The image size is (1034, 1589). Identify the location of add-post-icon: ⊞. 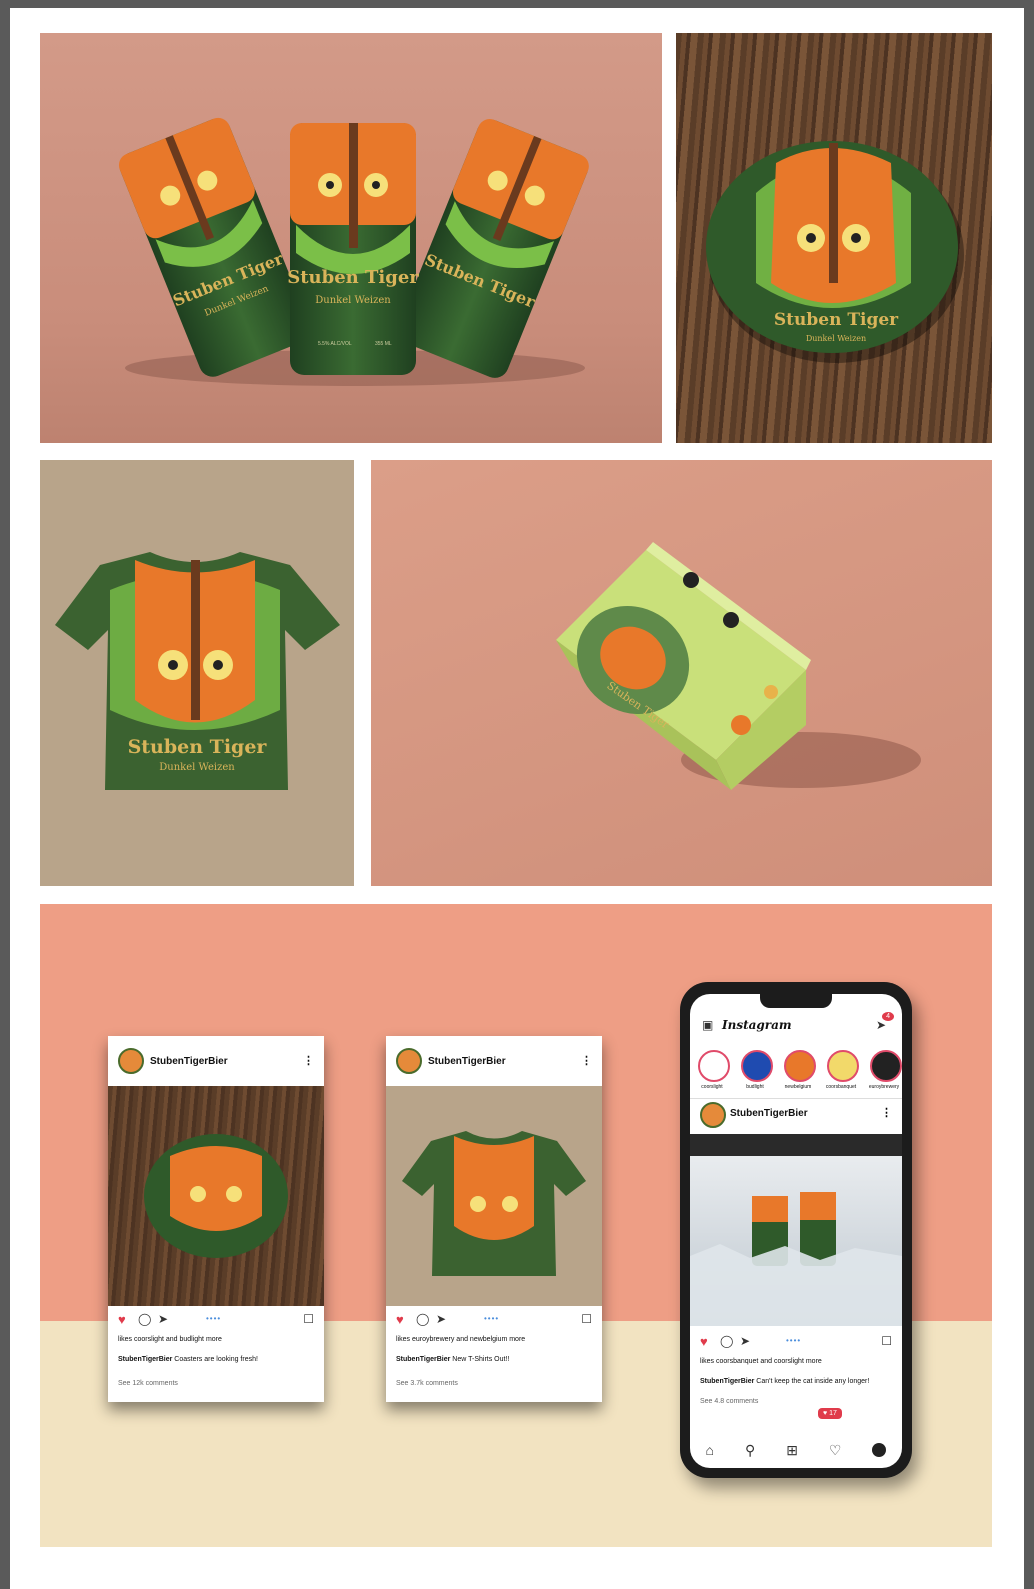
(792, 1450).